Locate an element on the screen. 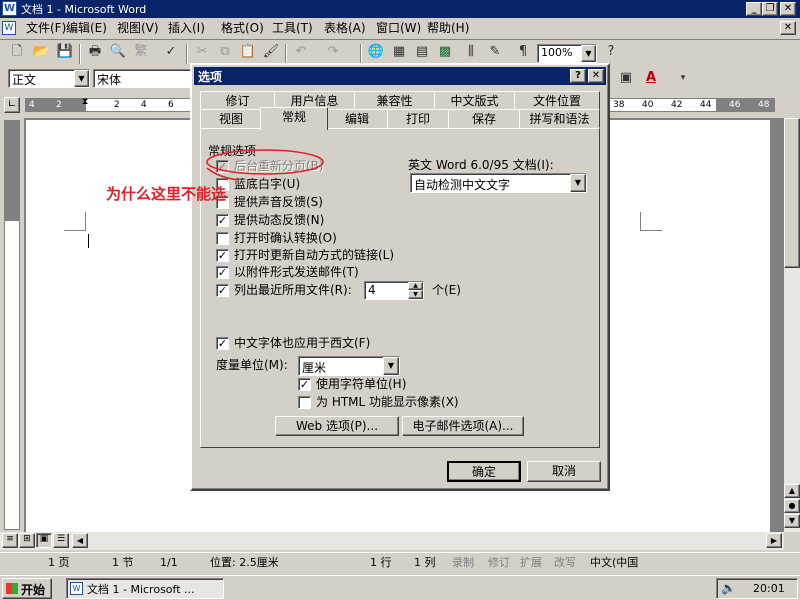 This screenshot has width=800, height=600. outline-view-icon: ☰ is located at coordinates (61, 540).